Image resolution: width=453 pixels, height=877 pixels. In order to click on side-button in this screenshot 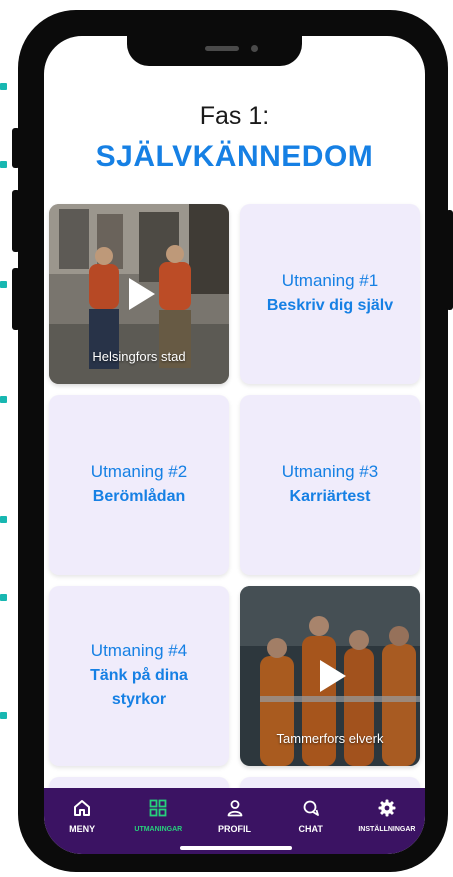, I will do `click(16, 148)`.